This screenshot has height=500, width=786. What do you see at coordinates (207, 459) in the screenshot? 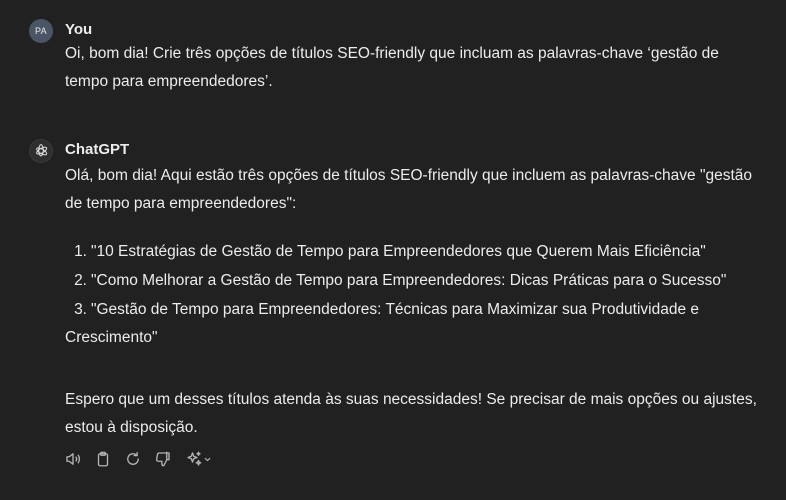
I see `chevron-down-icon` at bounding box center [207, 459].